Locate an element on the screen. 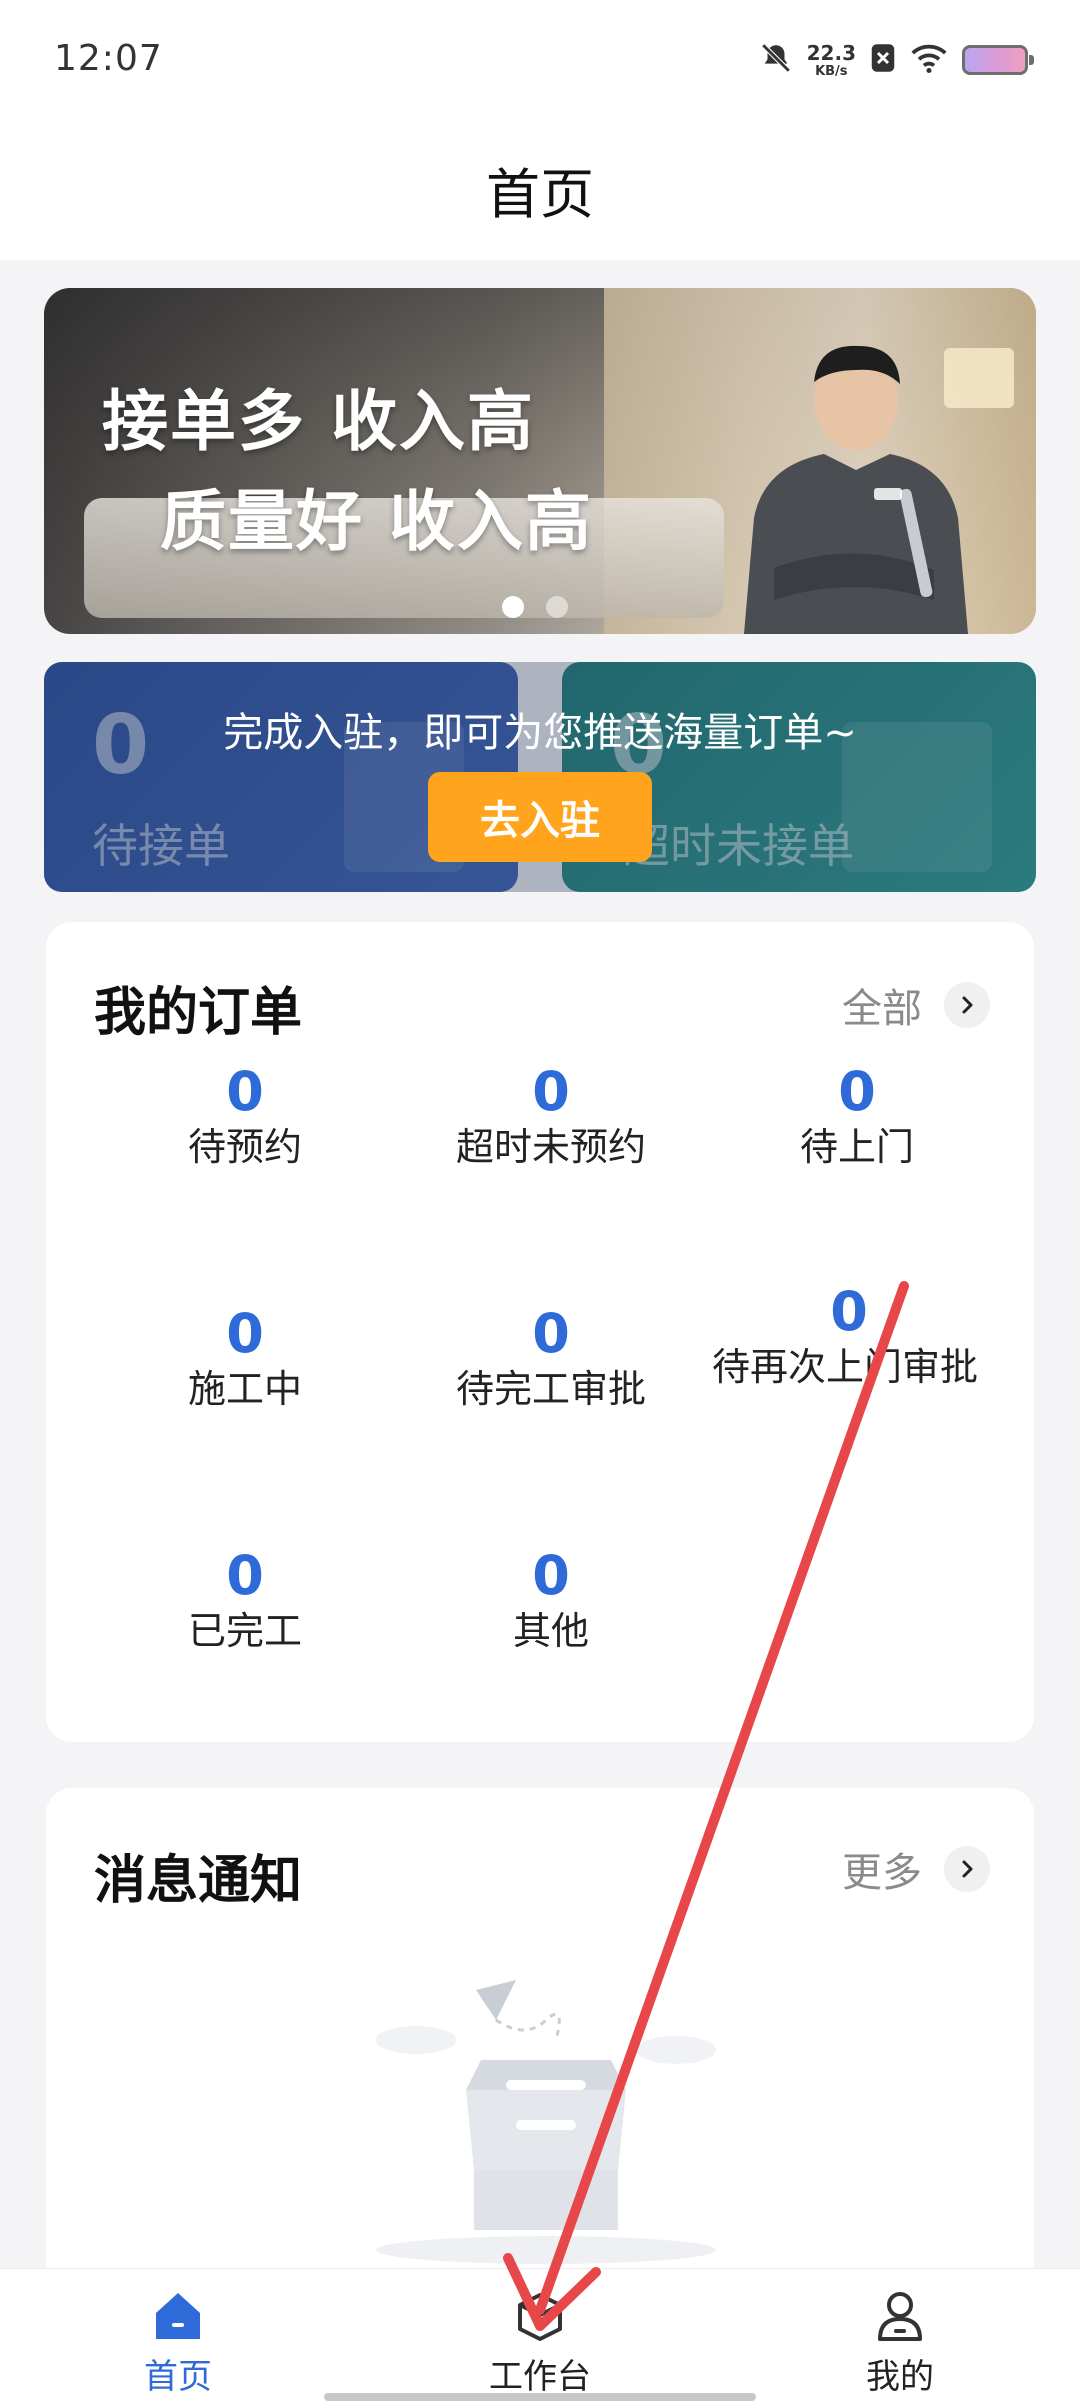 This screenshot has width=1080, height=2408. status-bar: 12:07 22.3 KB/s is located at coordinates (540, 60).